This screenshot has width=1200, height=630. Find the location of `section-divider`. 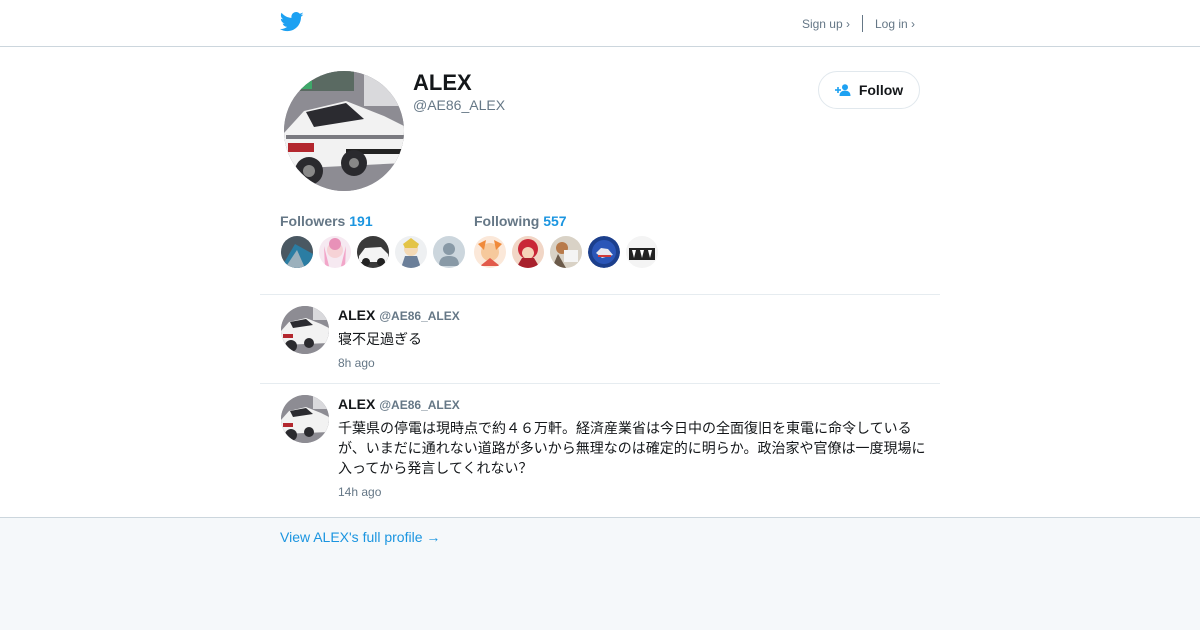

section-divider is located at coordinates (600, 294).